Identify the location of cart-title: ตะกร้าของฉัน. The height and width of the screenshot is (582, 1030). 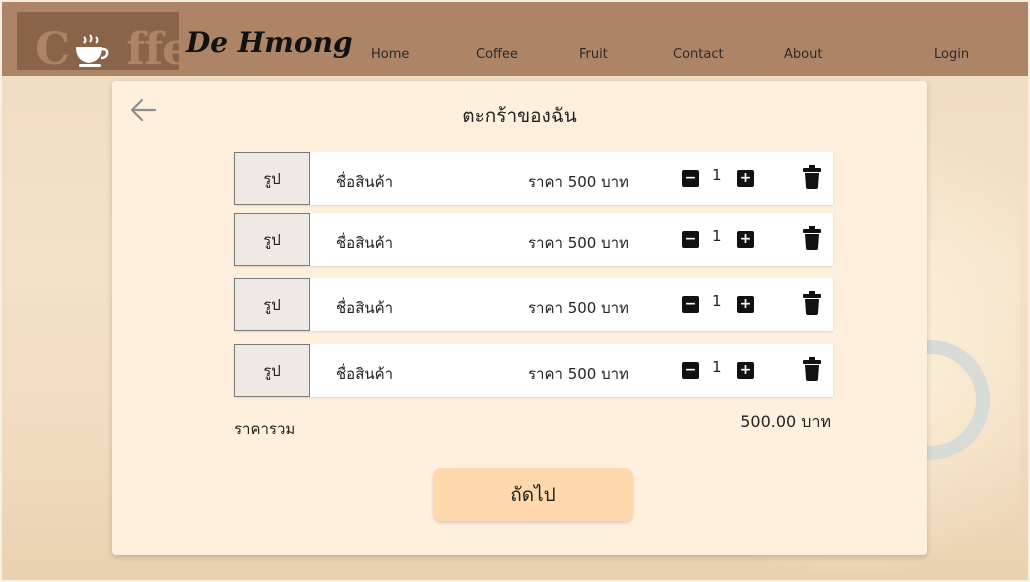
(519, 116).